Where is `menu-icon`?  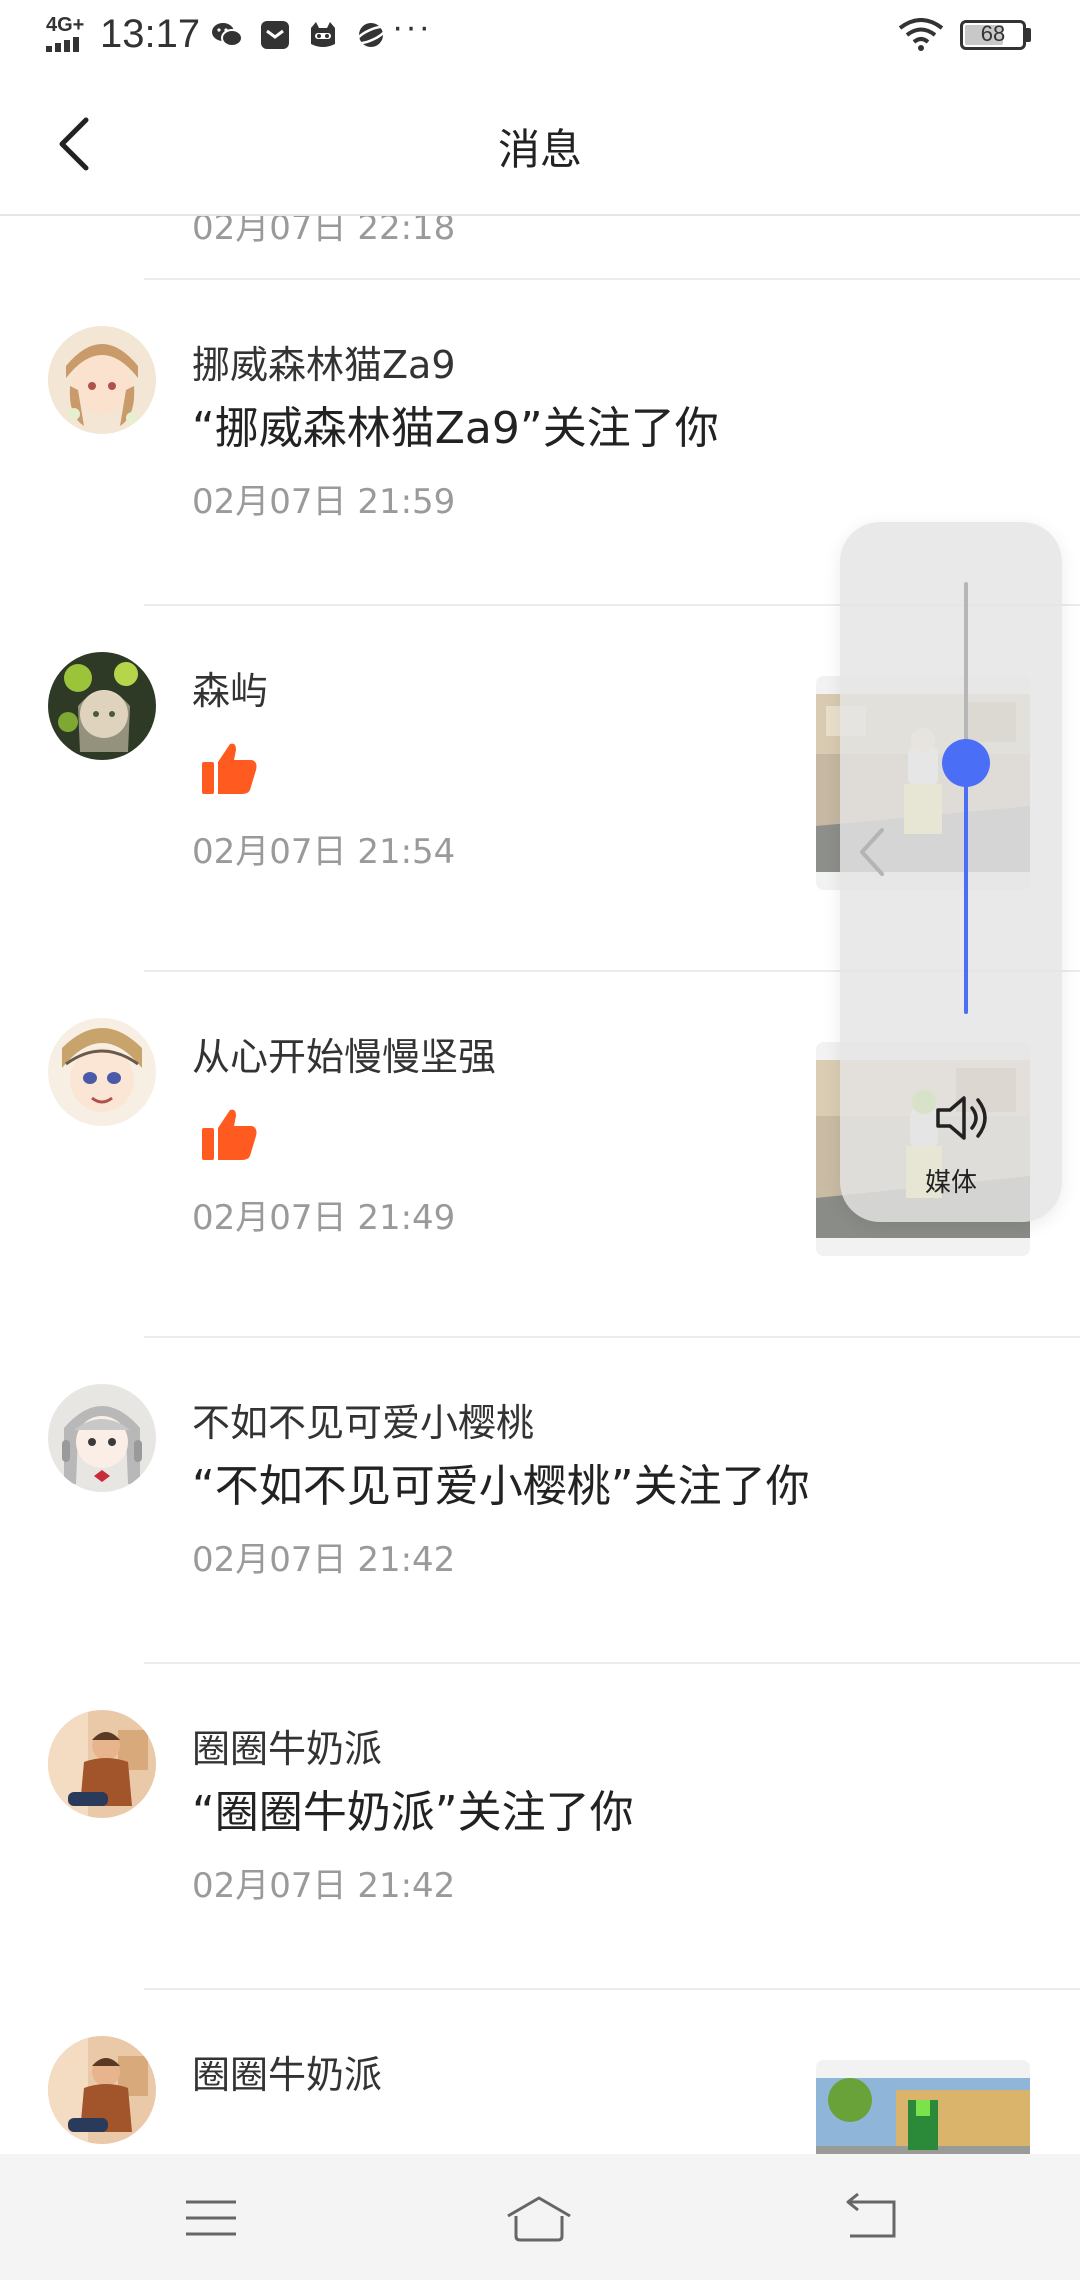 menu-icon is located at coordinates (211, 2218).